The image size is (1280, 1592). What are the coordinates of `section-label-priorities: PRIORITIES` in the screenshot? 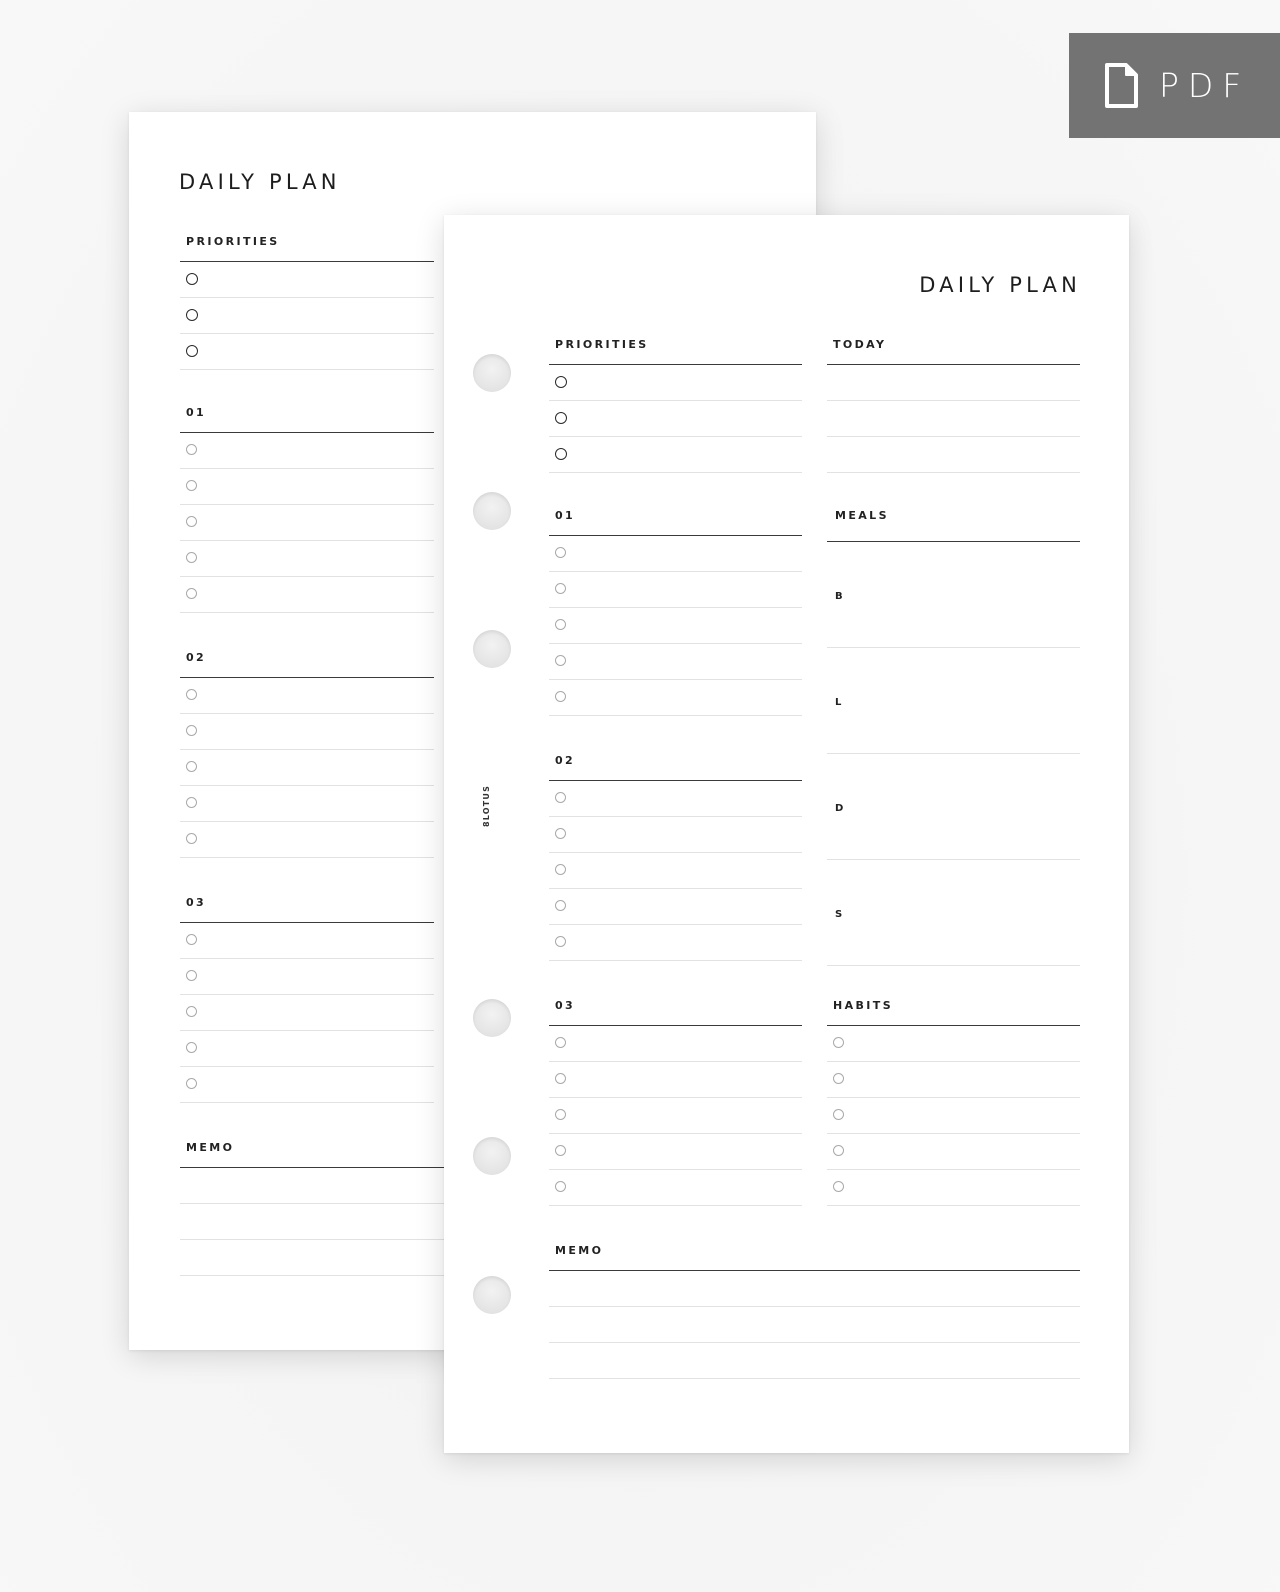 It's located at (233, 241).